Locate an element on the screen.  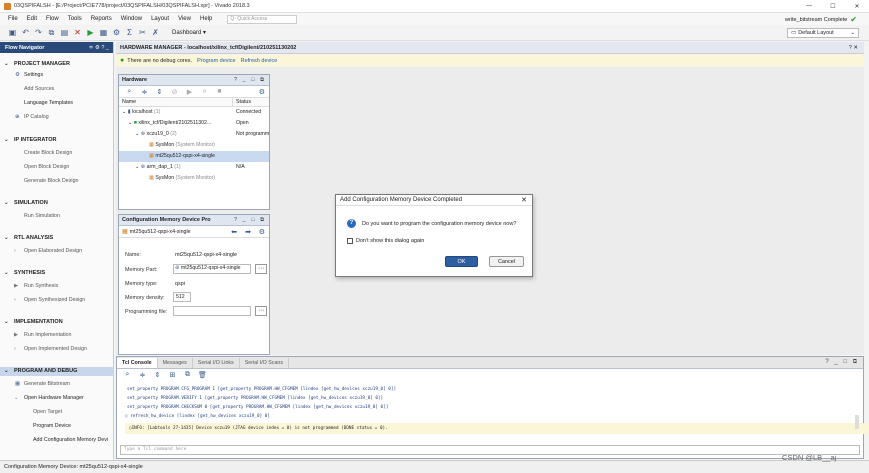
nav-open-target: Open Target is located at coordinates (57, 412).